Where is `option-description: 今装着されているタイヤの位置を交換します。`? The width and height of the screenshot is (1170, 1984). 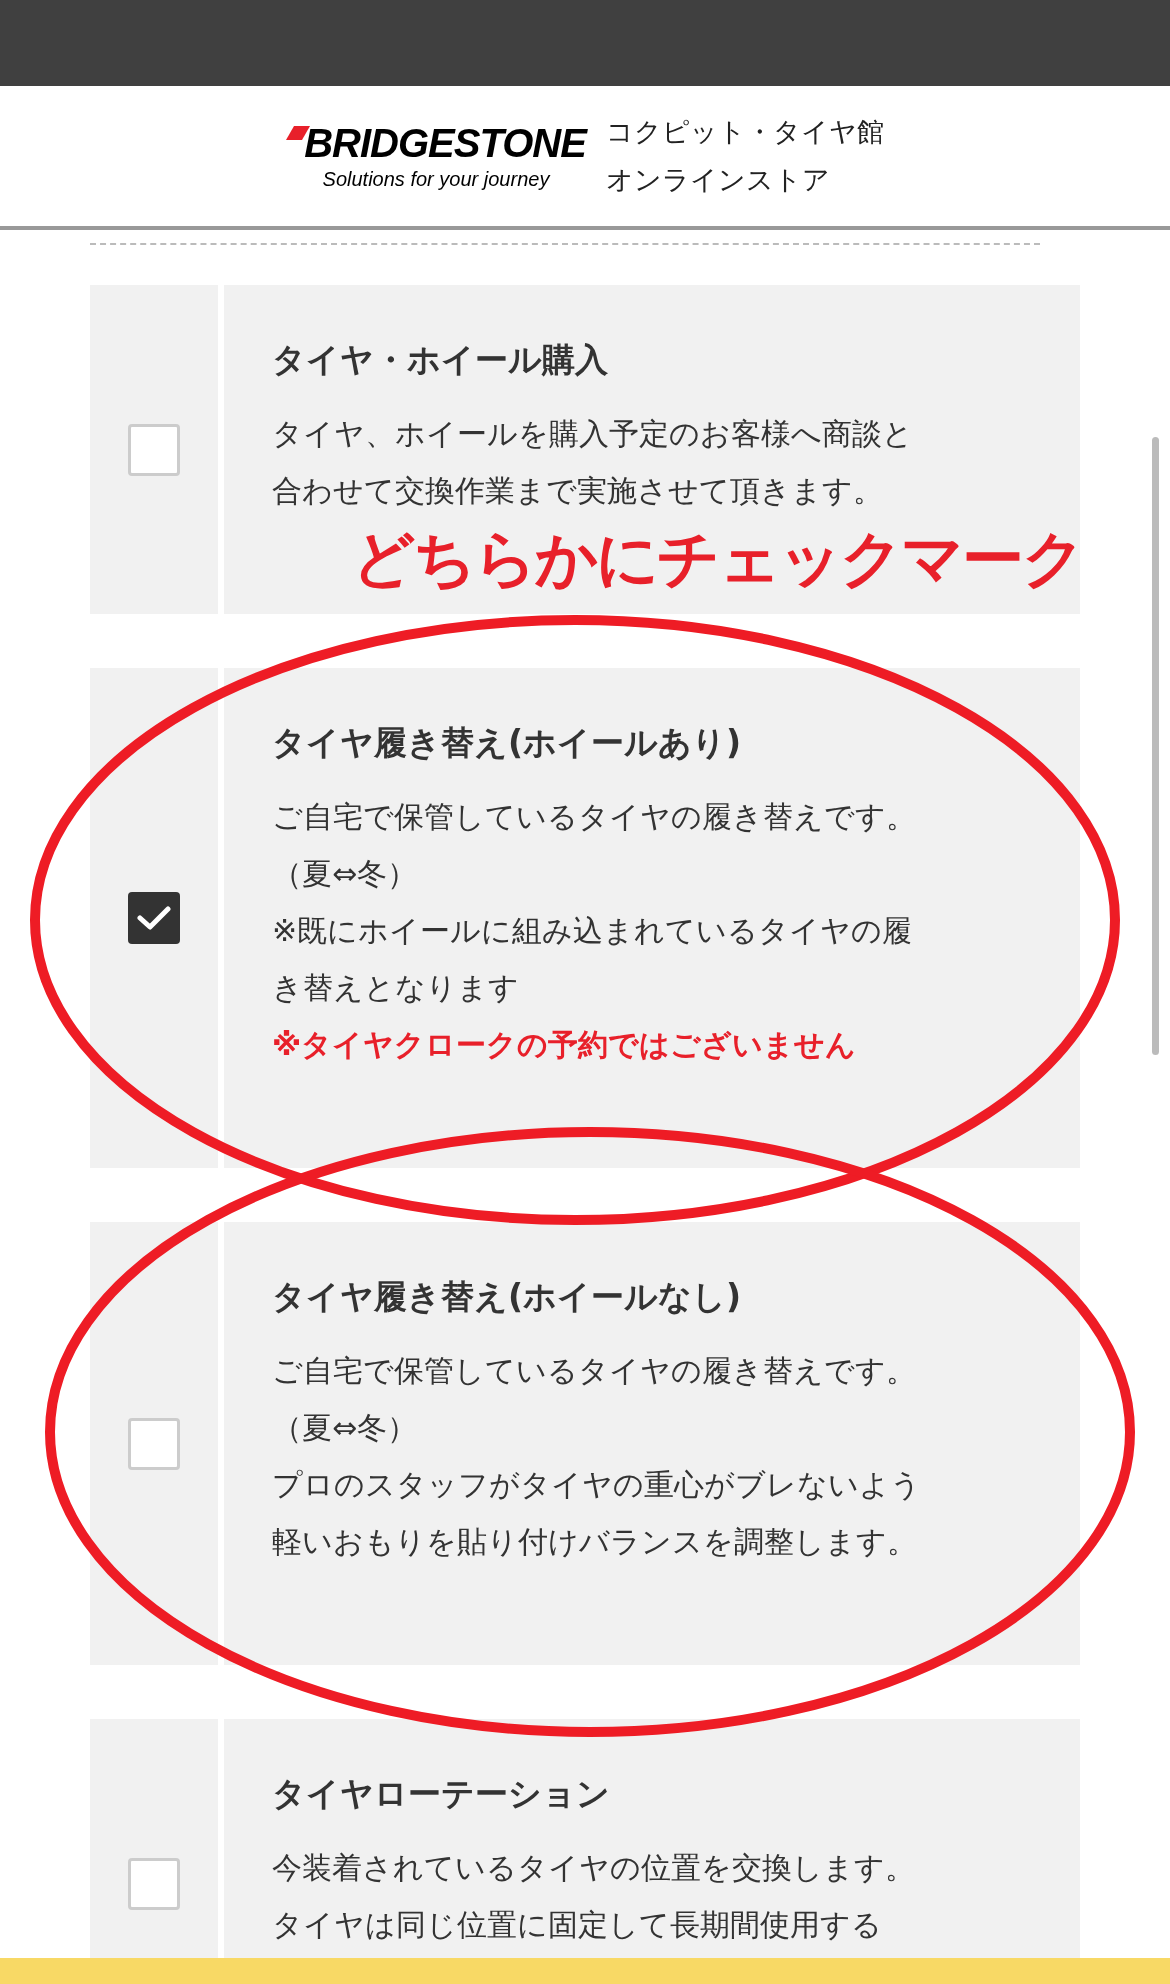
option-description: 今装着されているタイヤの位置を交換します。 is located at coordinates (594, 1868).